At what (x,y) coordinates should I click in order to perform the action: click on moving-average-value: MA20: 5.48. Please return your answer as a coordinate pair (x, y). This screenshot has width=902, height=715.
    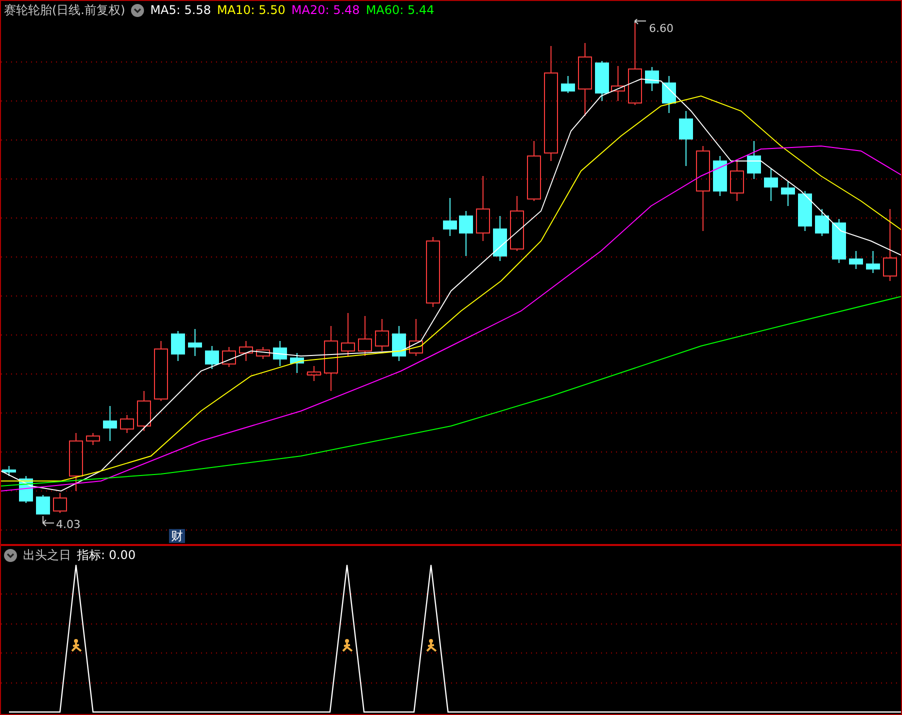
    Looking at the image, I should click on (325, 10).